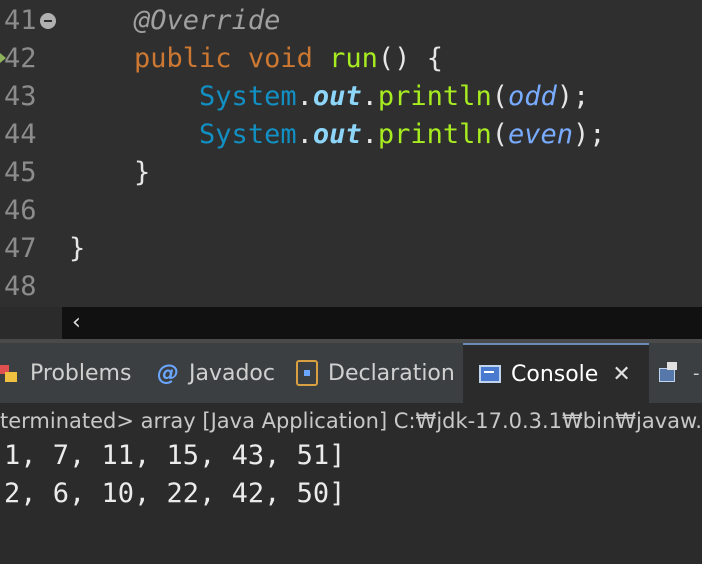 This screenshot has width=702, height=564. What do you see at coordinates (20, 20) in the screenshot?
I see `line-number: 41` at bounding box center [20, 20].